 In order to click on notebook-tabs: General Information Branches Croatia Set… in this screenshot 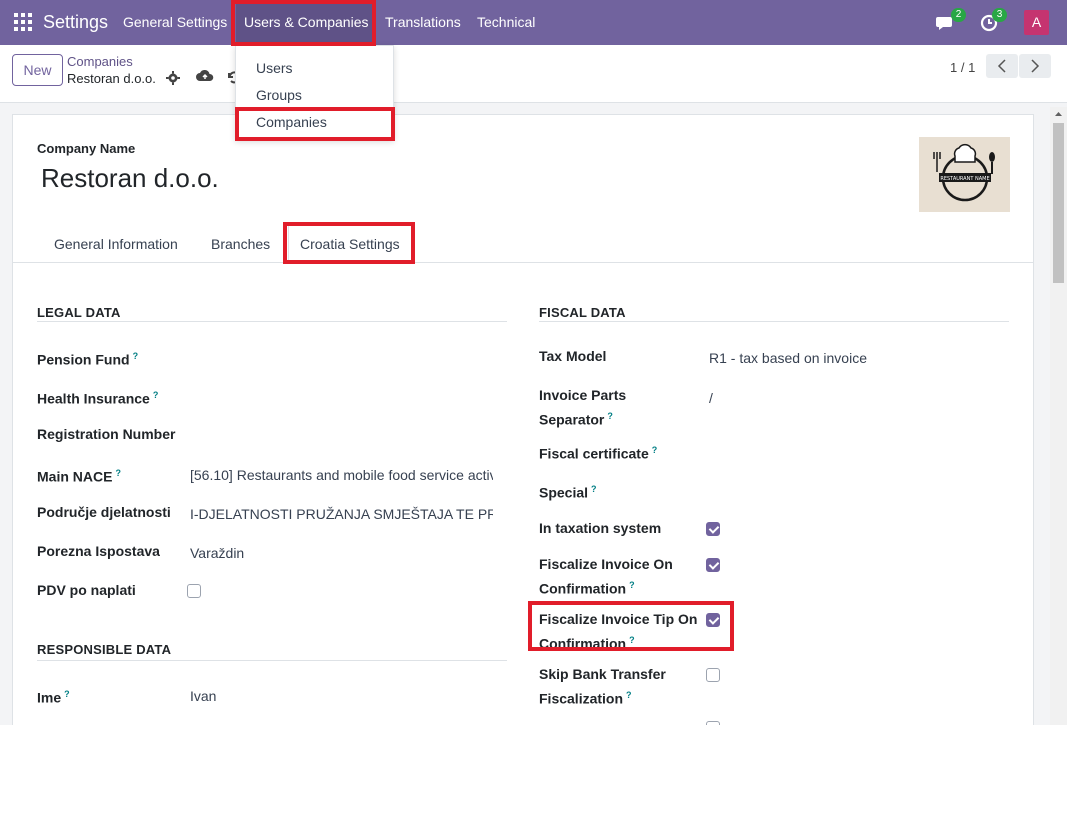, I will do `click(523, 243)`.